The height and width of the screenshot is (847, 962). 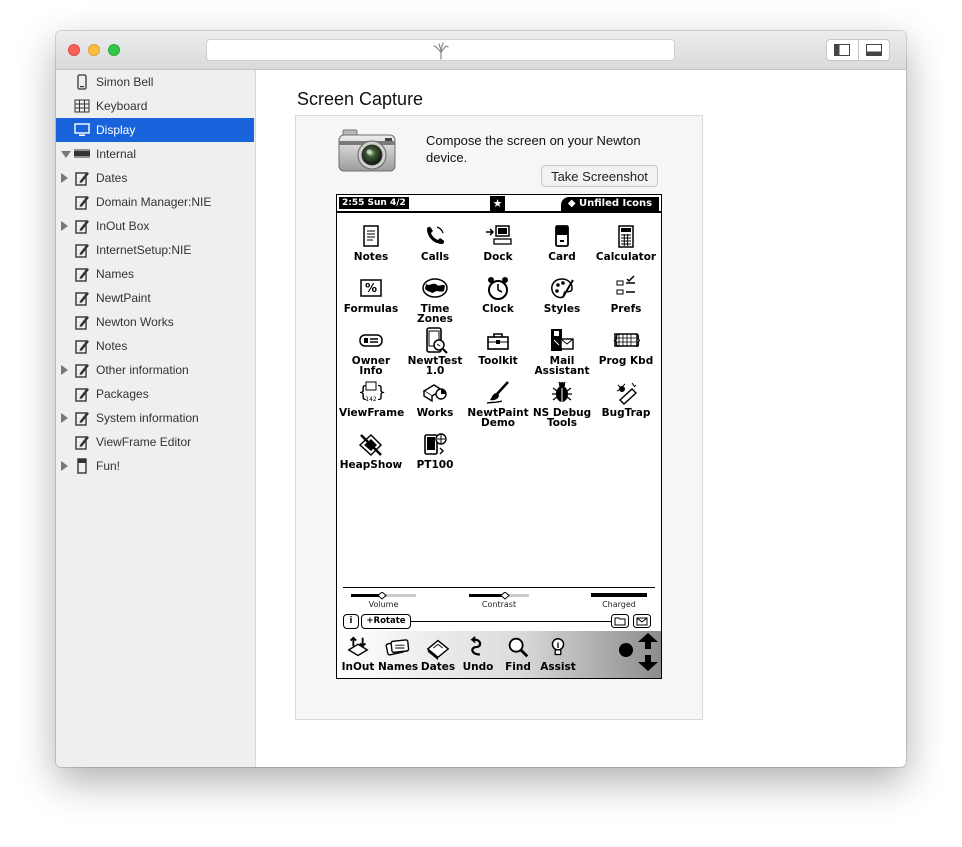 I want to click on newton-app-prog-kbd: {} Prog Kbd, so click(x=626, y=346).